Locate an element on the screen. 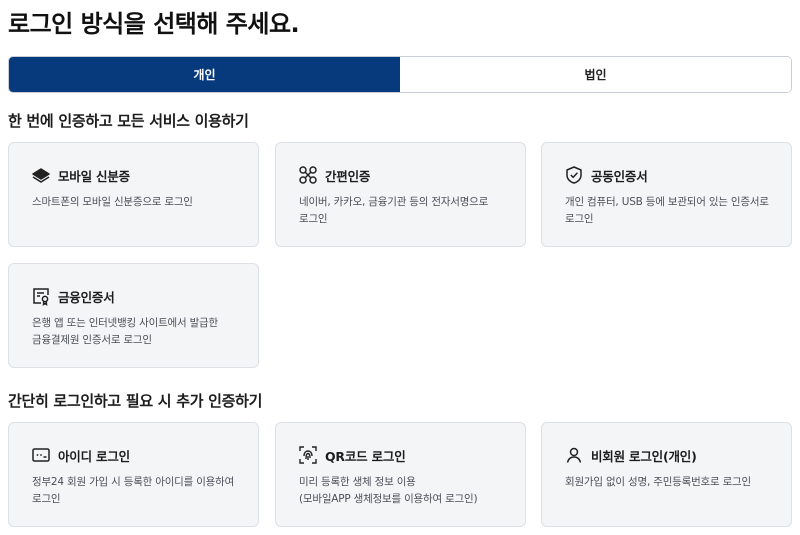  card-description: 은행 앱 또는 인터넷뱅킹 사이트에서 발급한 금융결제원 인증서로 로그인 is located at coordinates (125, 331).